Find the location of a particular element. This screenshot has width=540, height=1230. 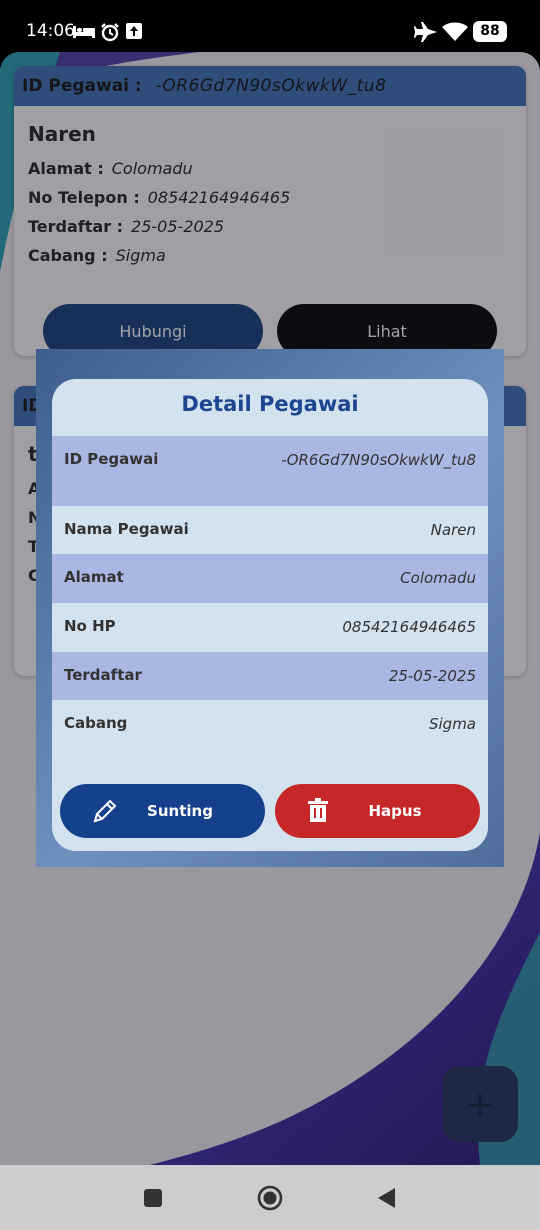

delete-button: Hapus is located at coordinates (377, 811).